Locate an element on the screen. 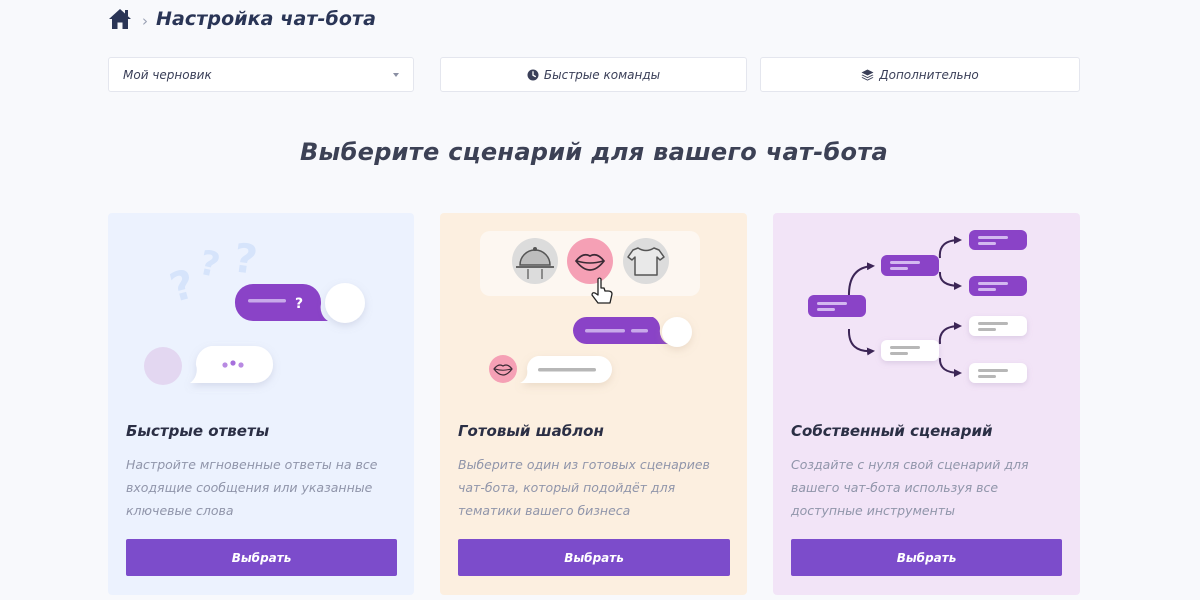 The width and height of the screenshot is (1200, 600). lips-avatar is located at coordinates (503, 369).